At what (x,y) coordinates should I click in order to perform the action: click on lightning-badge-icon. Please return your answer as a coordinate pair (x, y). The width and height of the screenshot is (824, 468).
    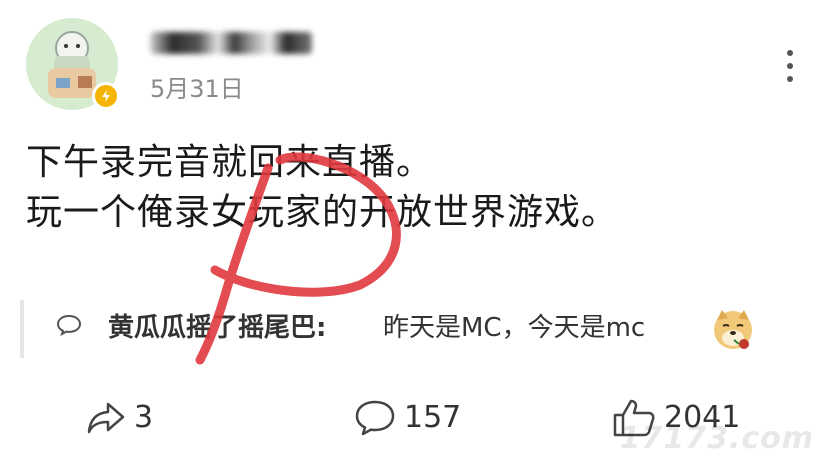
    Looking at the image, I should click on (106, 96).